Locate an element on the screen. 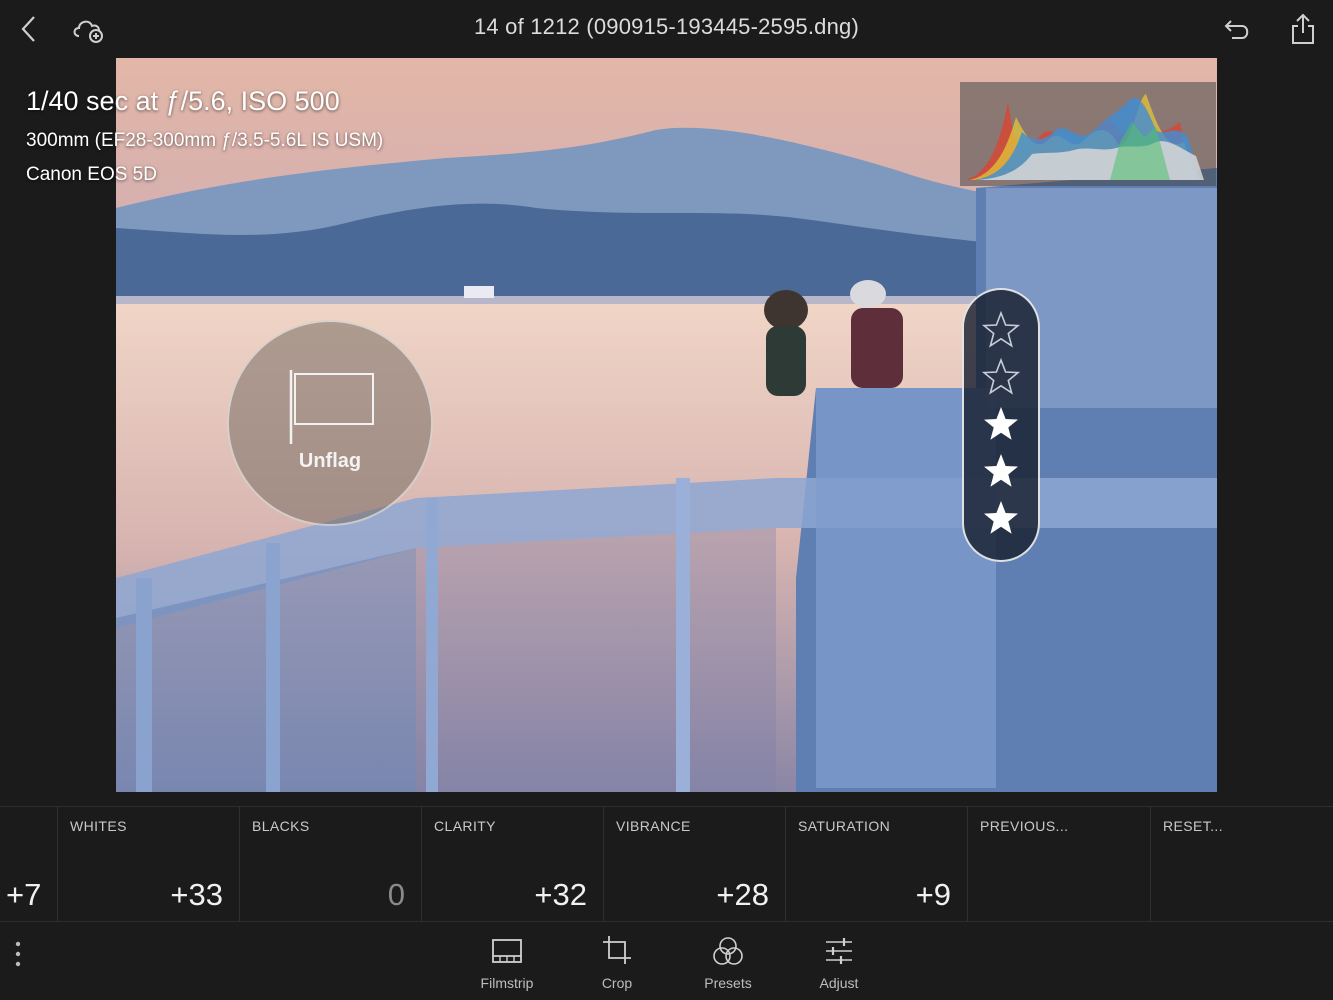 This screenshot has width=1333, height=1000. star-3-filled-icon is located at coordinates (1001, 424).